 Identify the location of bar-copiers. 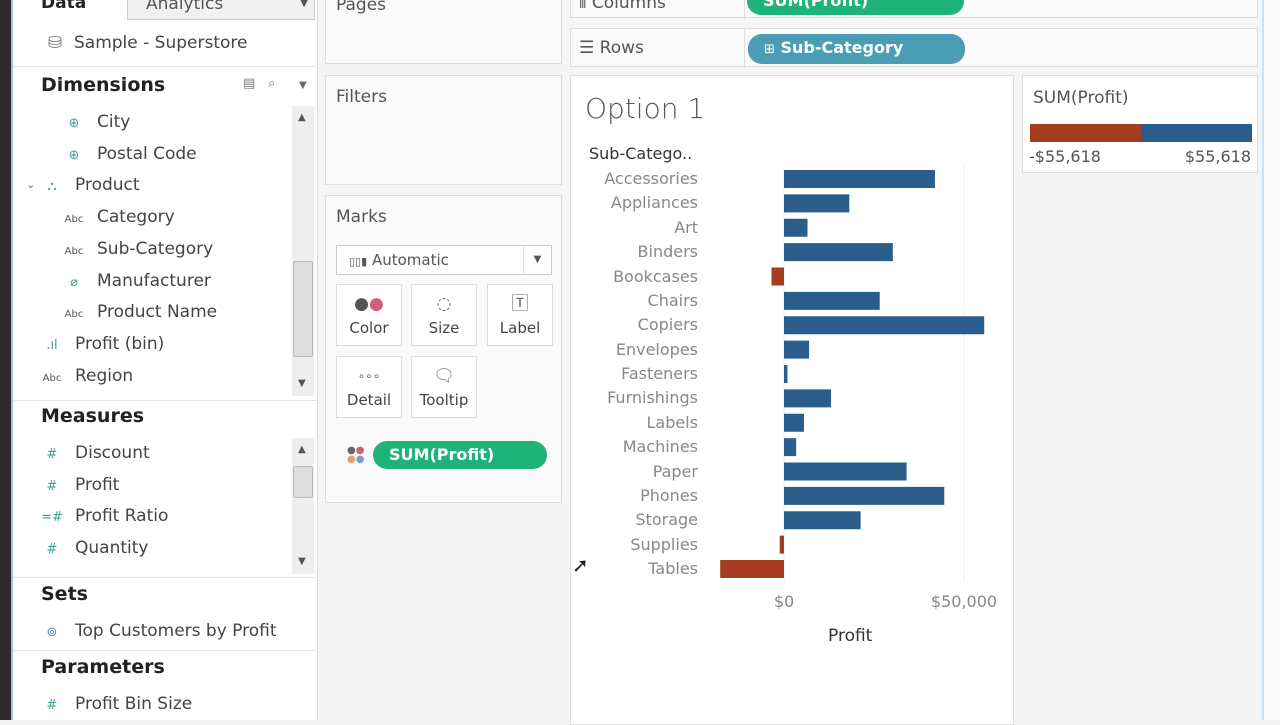
(884, 325).